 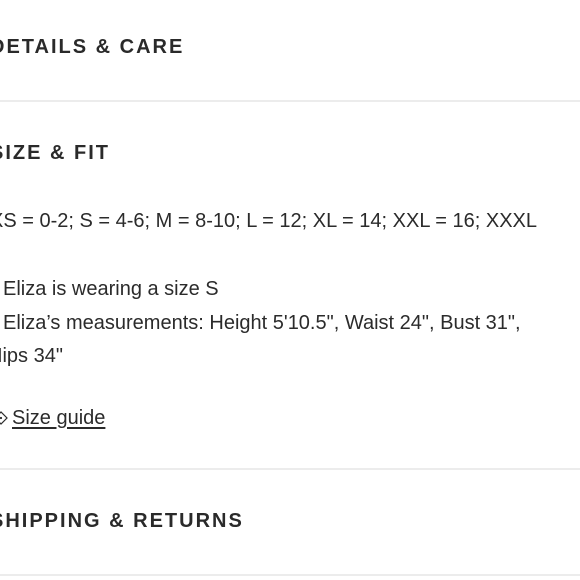 I want to click on shipping-returns-header: SHIPPING & RETURNS, so click(x=122, y=521).